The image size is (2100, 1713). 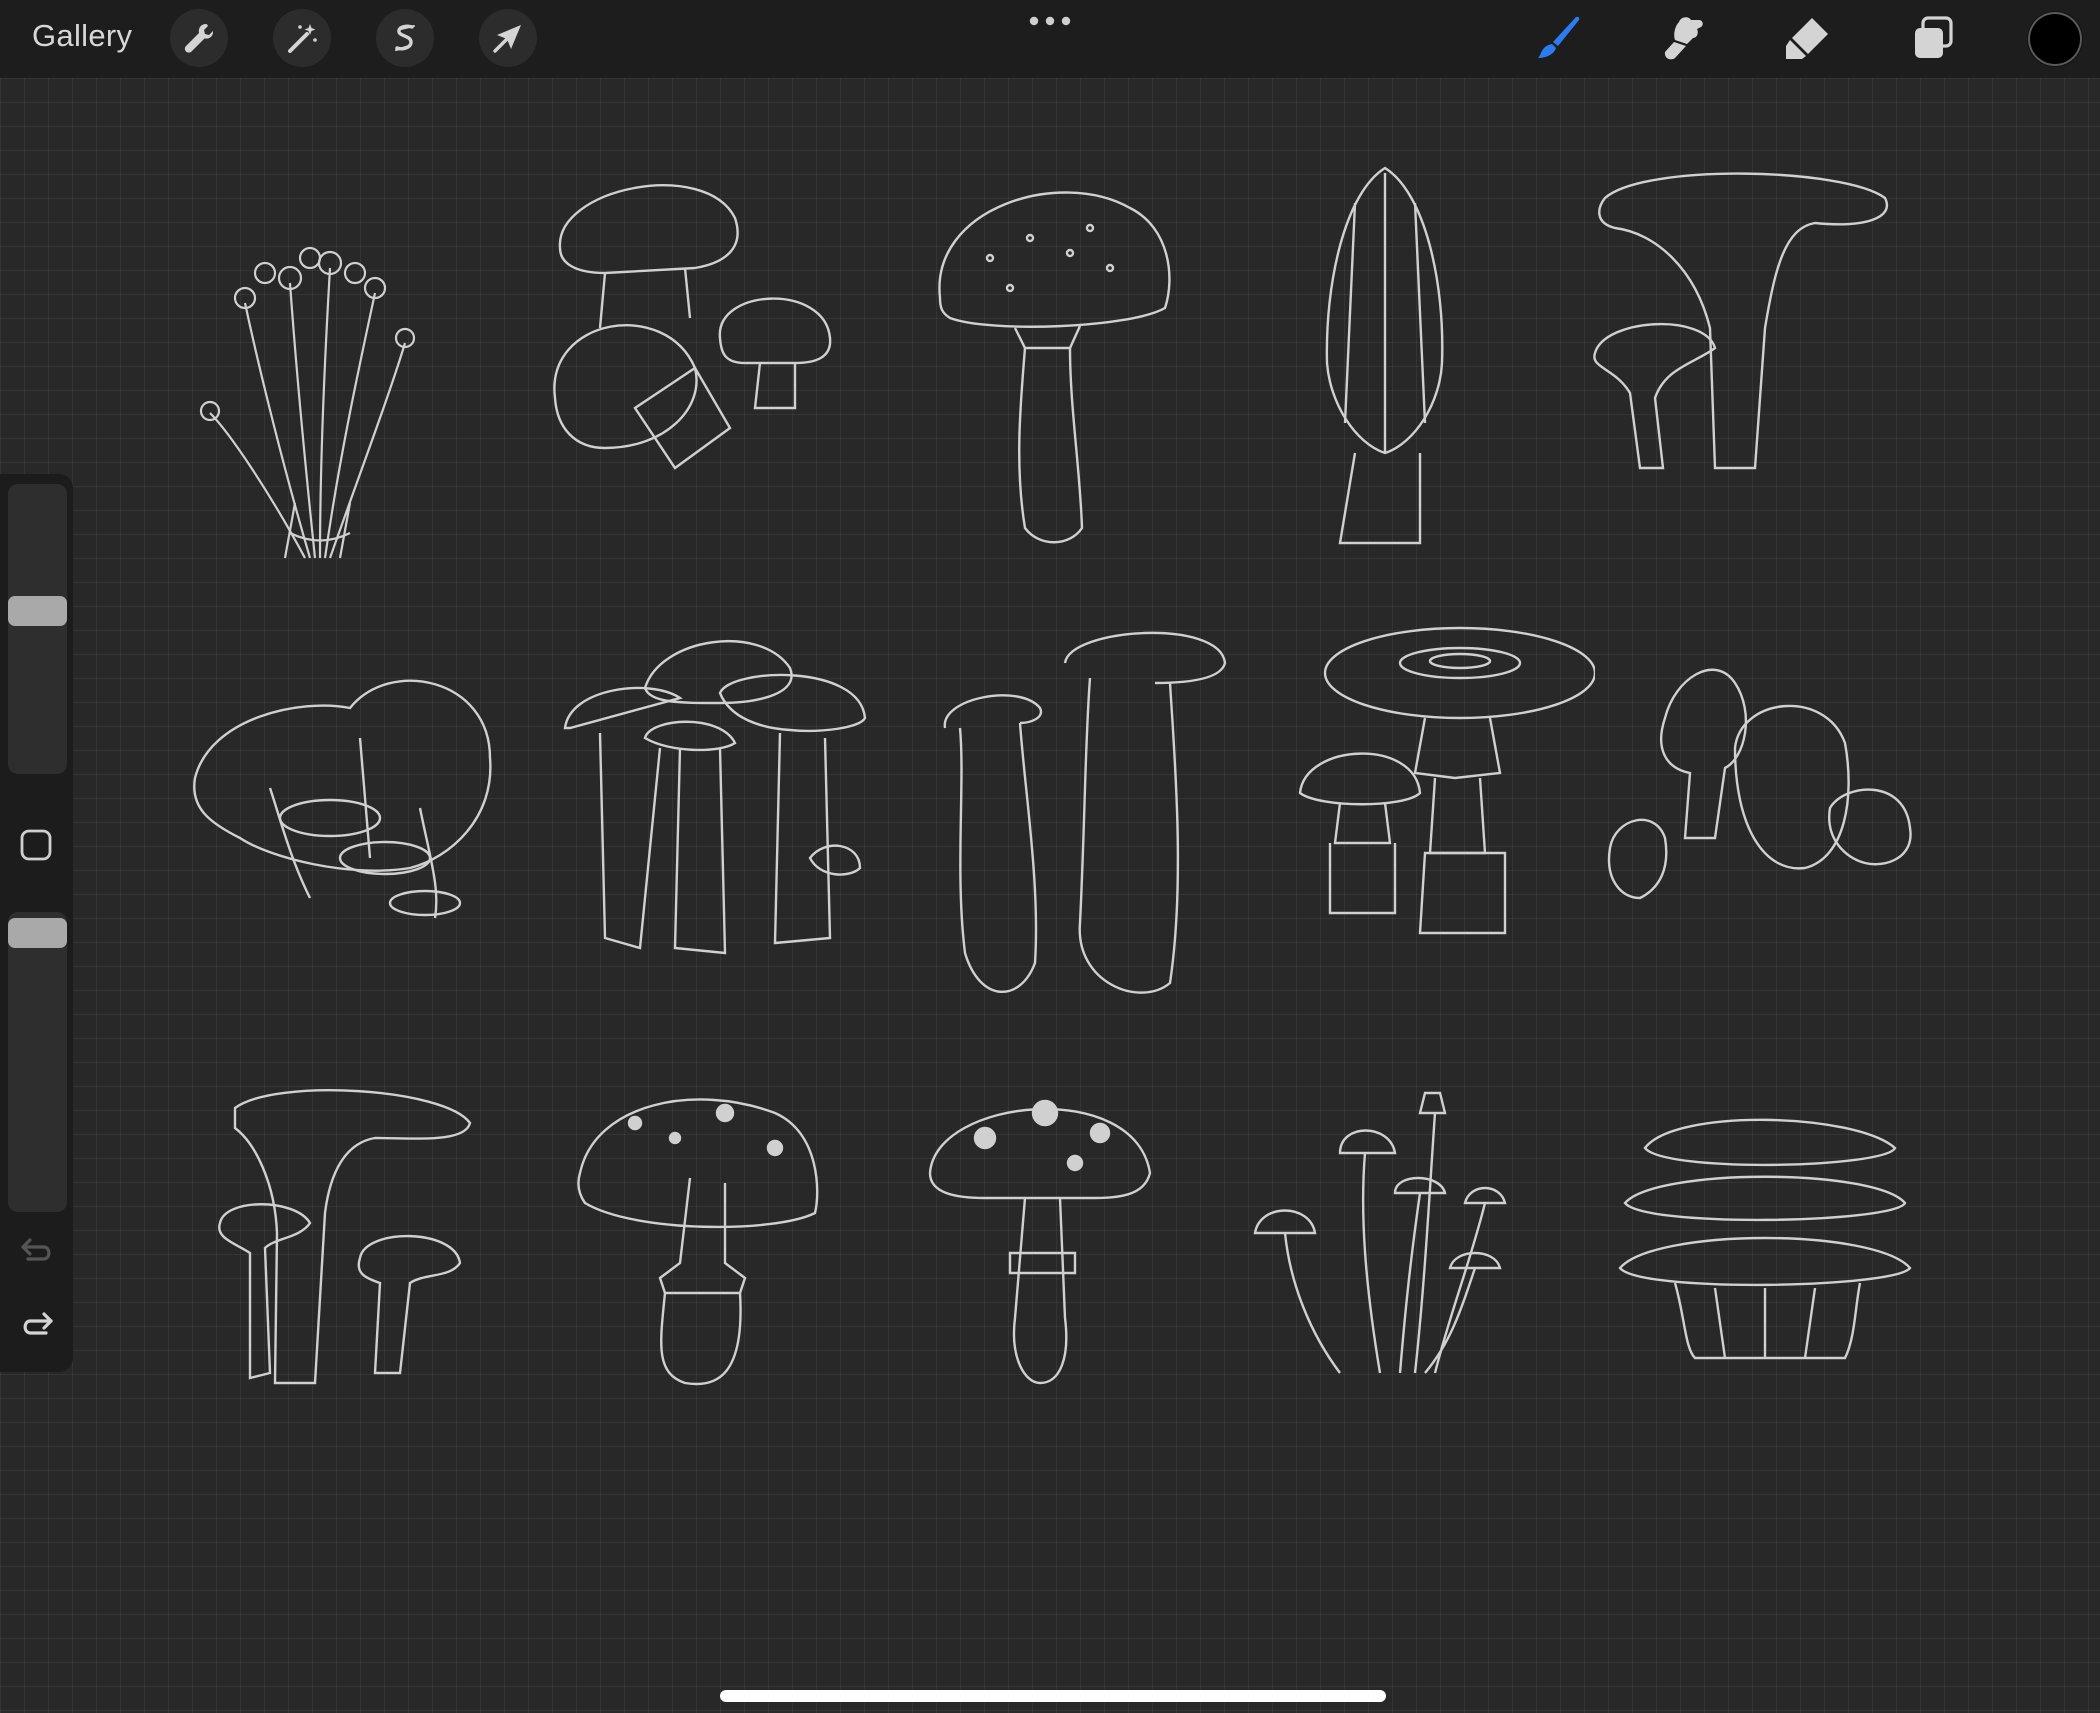 I want to click on smudge-tool-button, so click(x=1683, y=38).